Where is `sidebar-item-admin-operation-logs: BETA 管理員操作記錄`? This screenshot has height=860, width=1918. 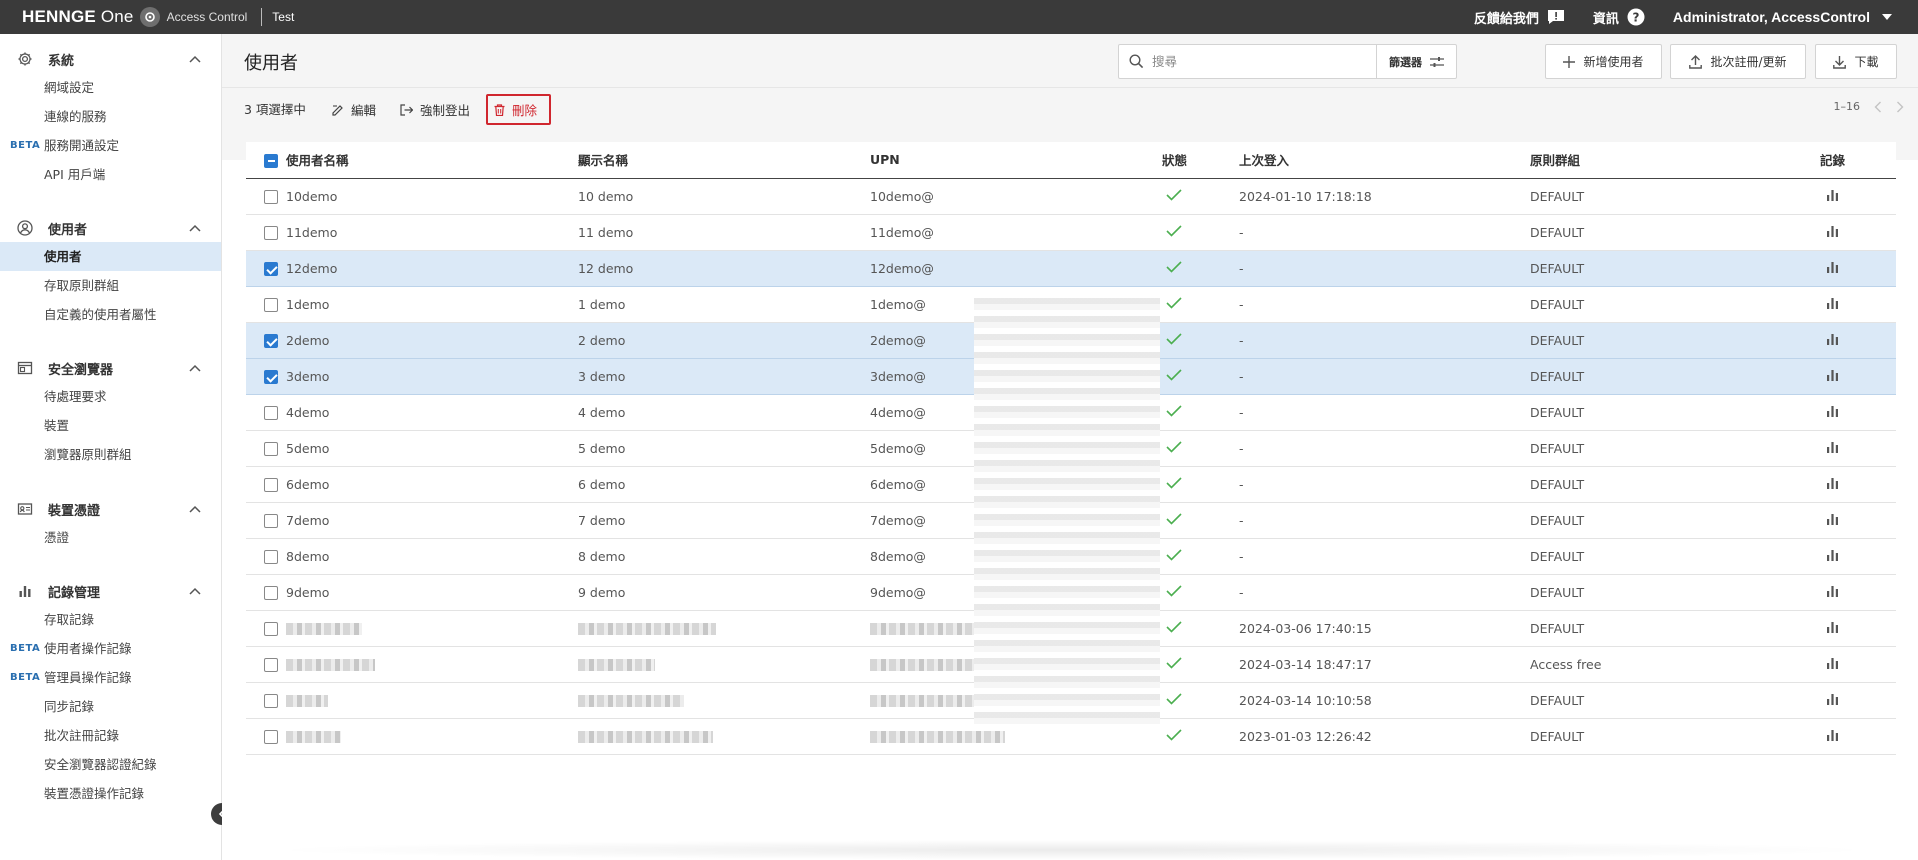
sidebar-item-admin-operation-logs: BETA 管理員操作記錄 is located at coordinates (110, 677).